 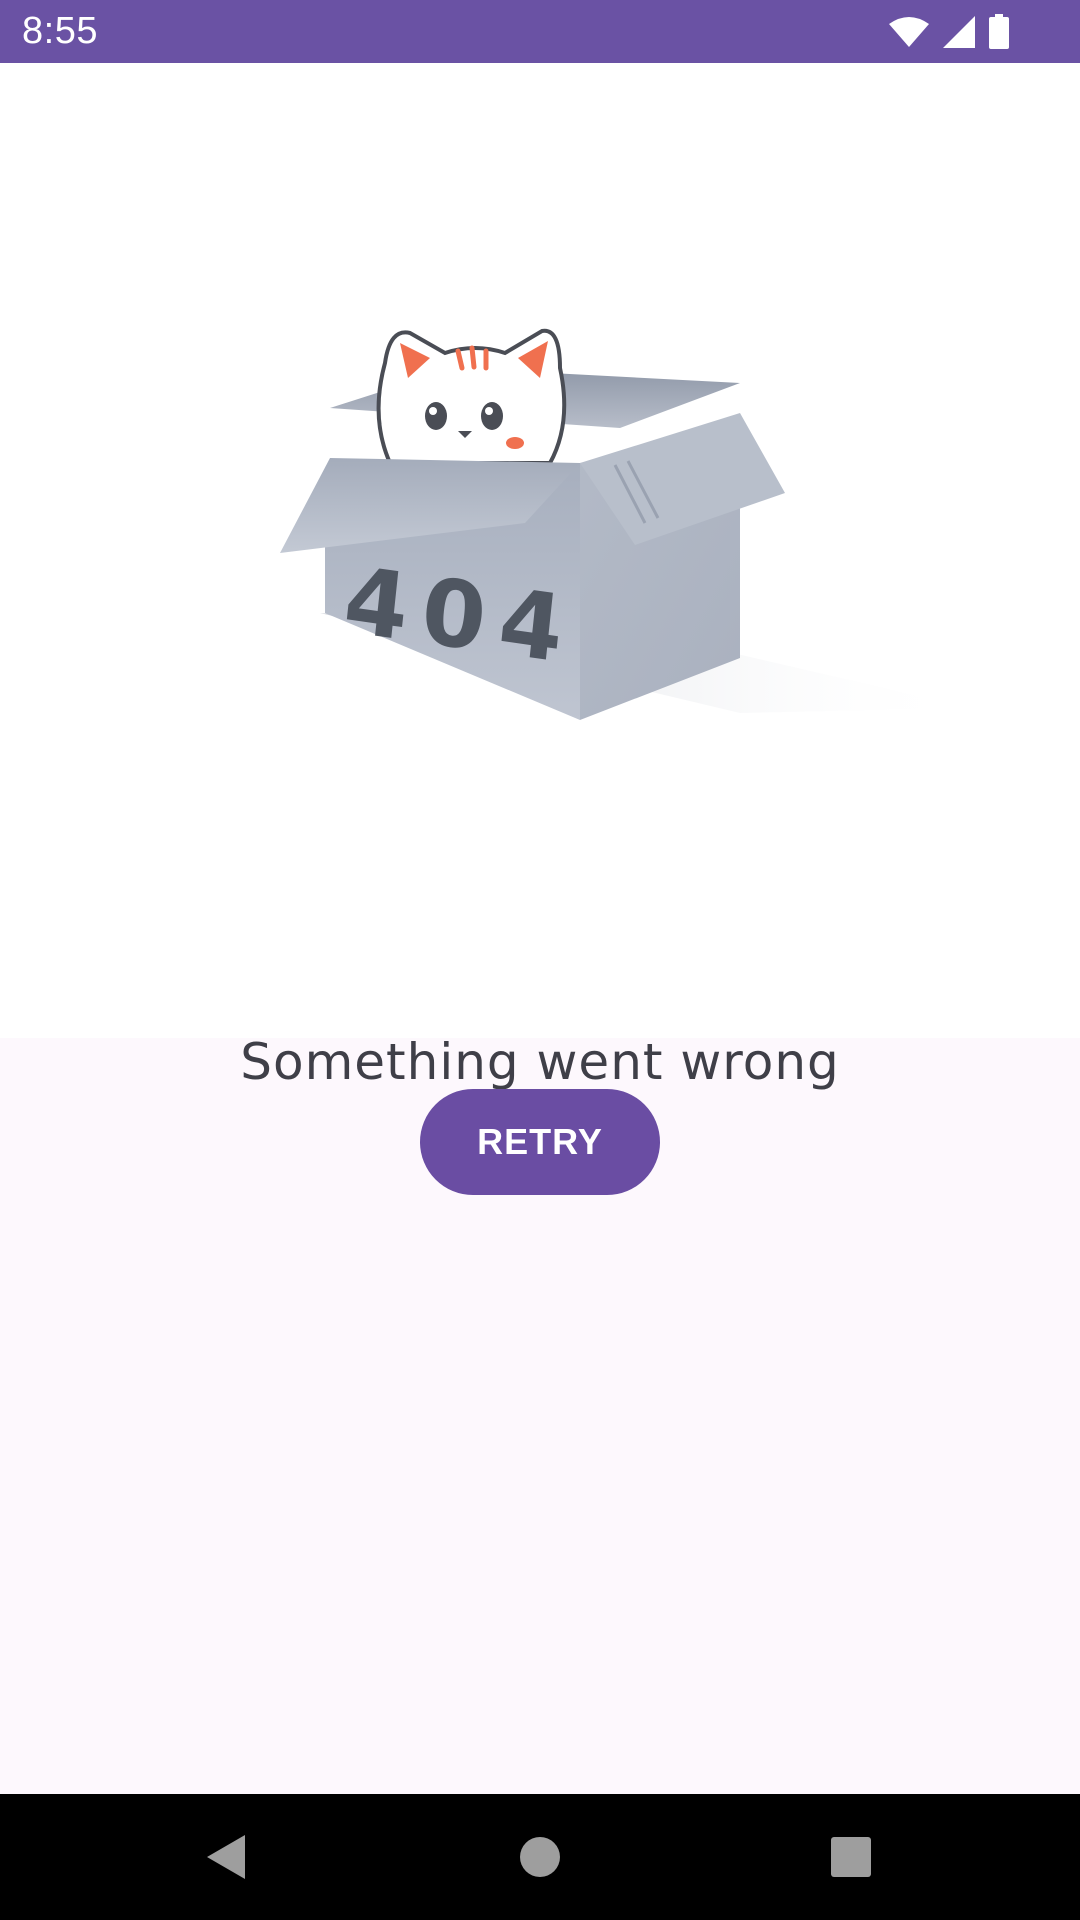 What do you see at coordinates (909, 32) in the screenshot?
I see `wifi-icon` at bounding box center [909, 32].